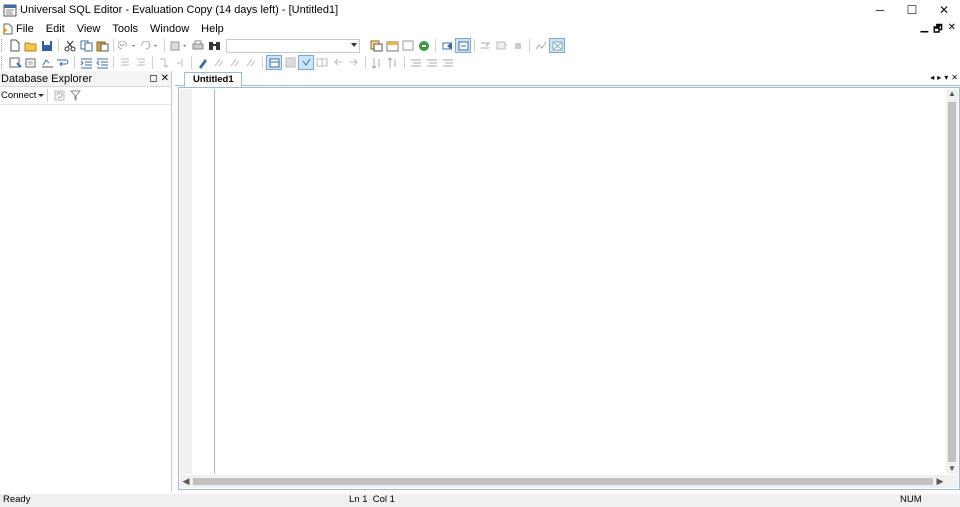 The height and width of the screenshot is (507, 960). What do you see at coordinates (75, 95) in the screenshot?
I see `filter-icon` at bounding box center [75, 95].